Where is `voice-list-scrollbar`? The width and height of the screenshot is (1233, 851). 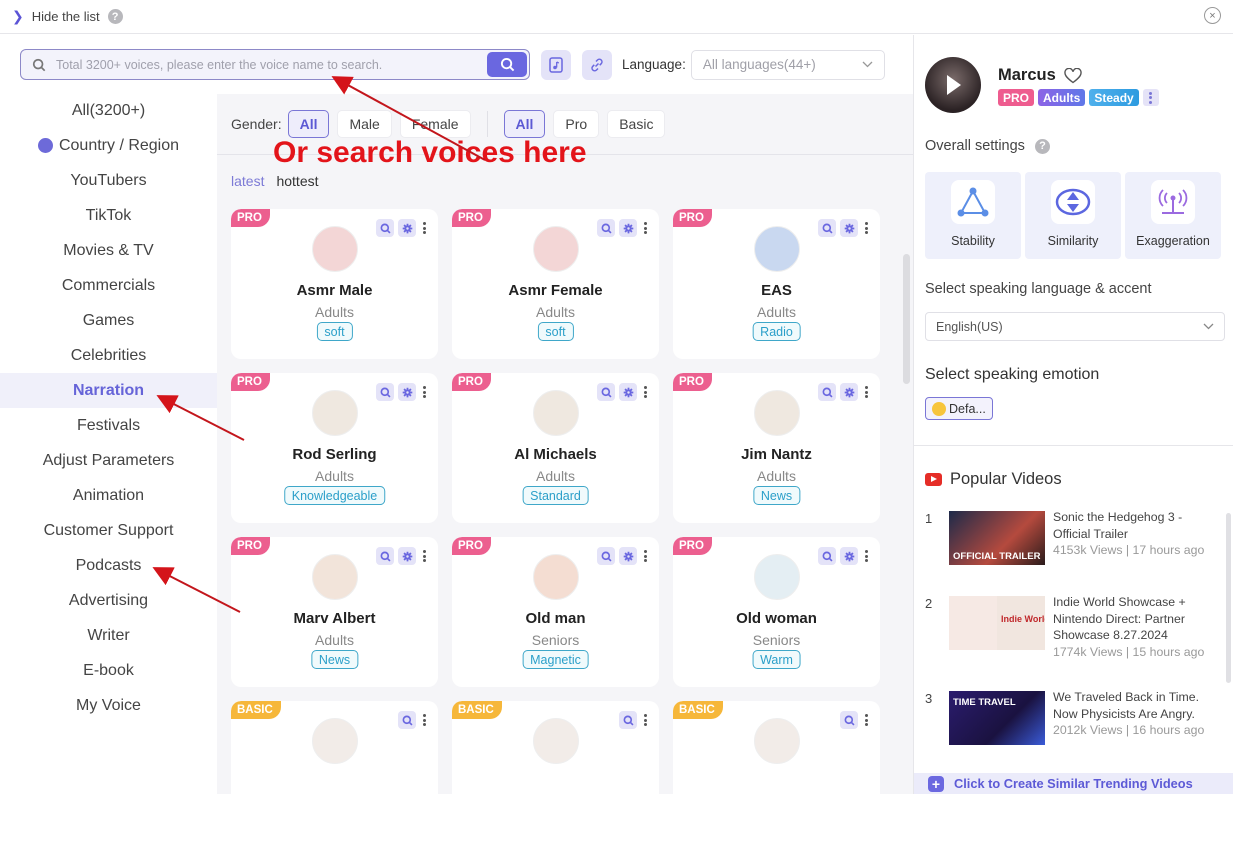
voice-list-scrollbar is located at coordinates (906, 319).